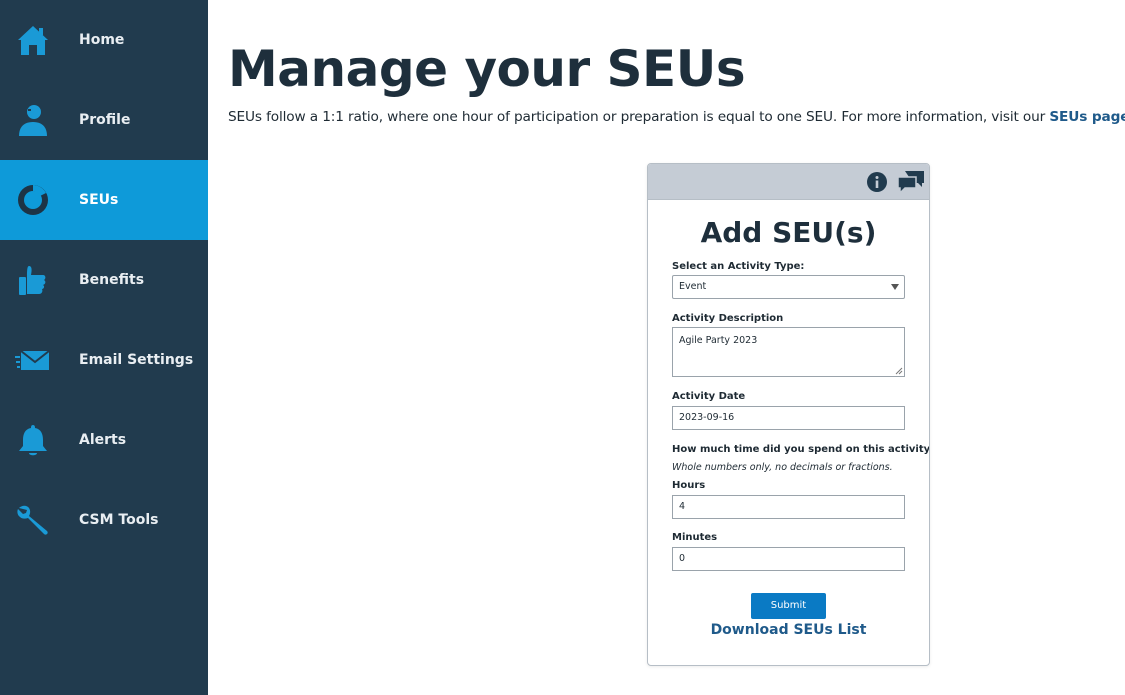 The height and width of the screenshot is (695, 1125). I want to click on activity-type-select: Event, so click(788, 287).